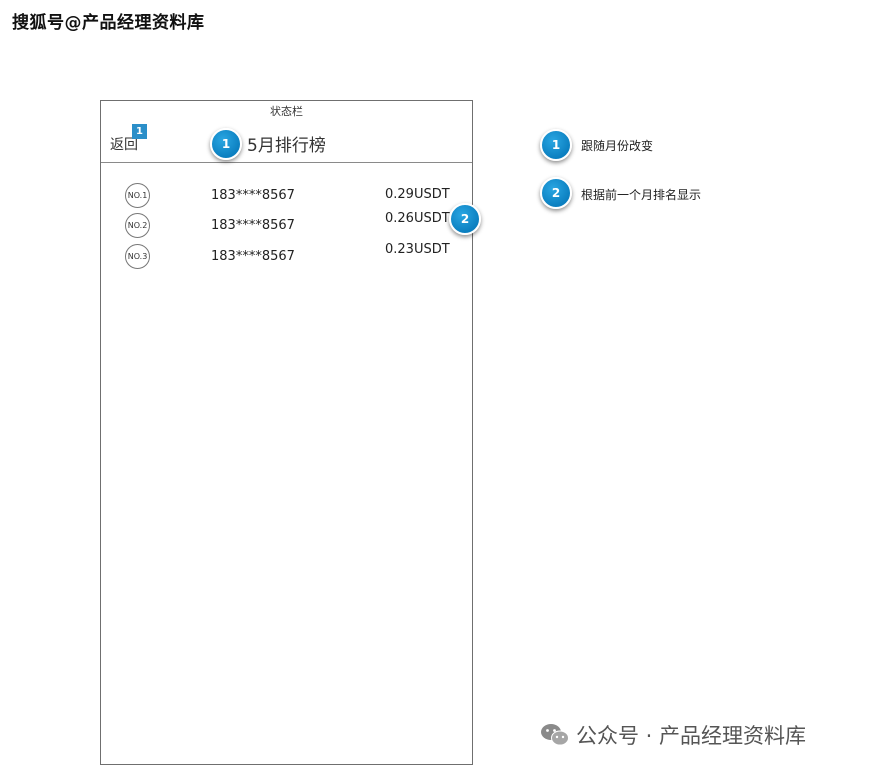 The image size is (881, 767). Describe the element at coordinates (108, 23) in the screenshot. I see `watermark-top: 搜狐号@产品经理资料库` at that location.